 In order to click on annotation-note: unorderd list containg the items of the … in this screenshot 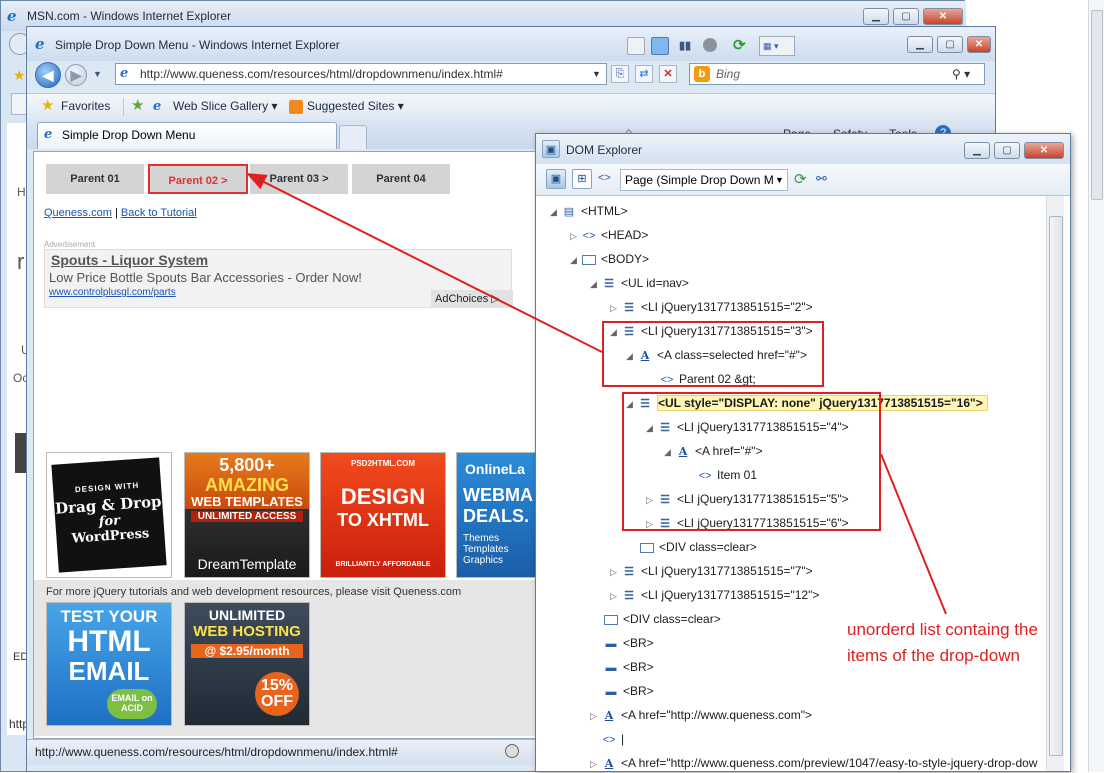, I will do `click(942, 642)`.